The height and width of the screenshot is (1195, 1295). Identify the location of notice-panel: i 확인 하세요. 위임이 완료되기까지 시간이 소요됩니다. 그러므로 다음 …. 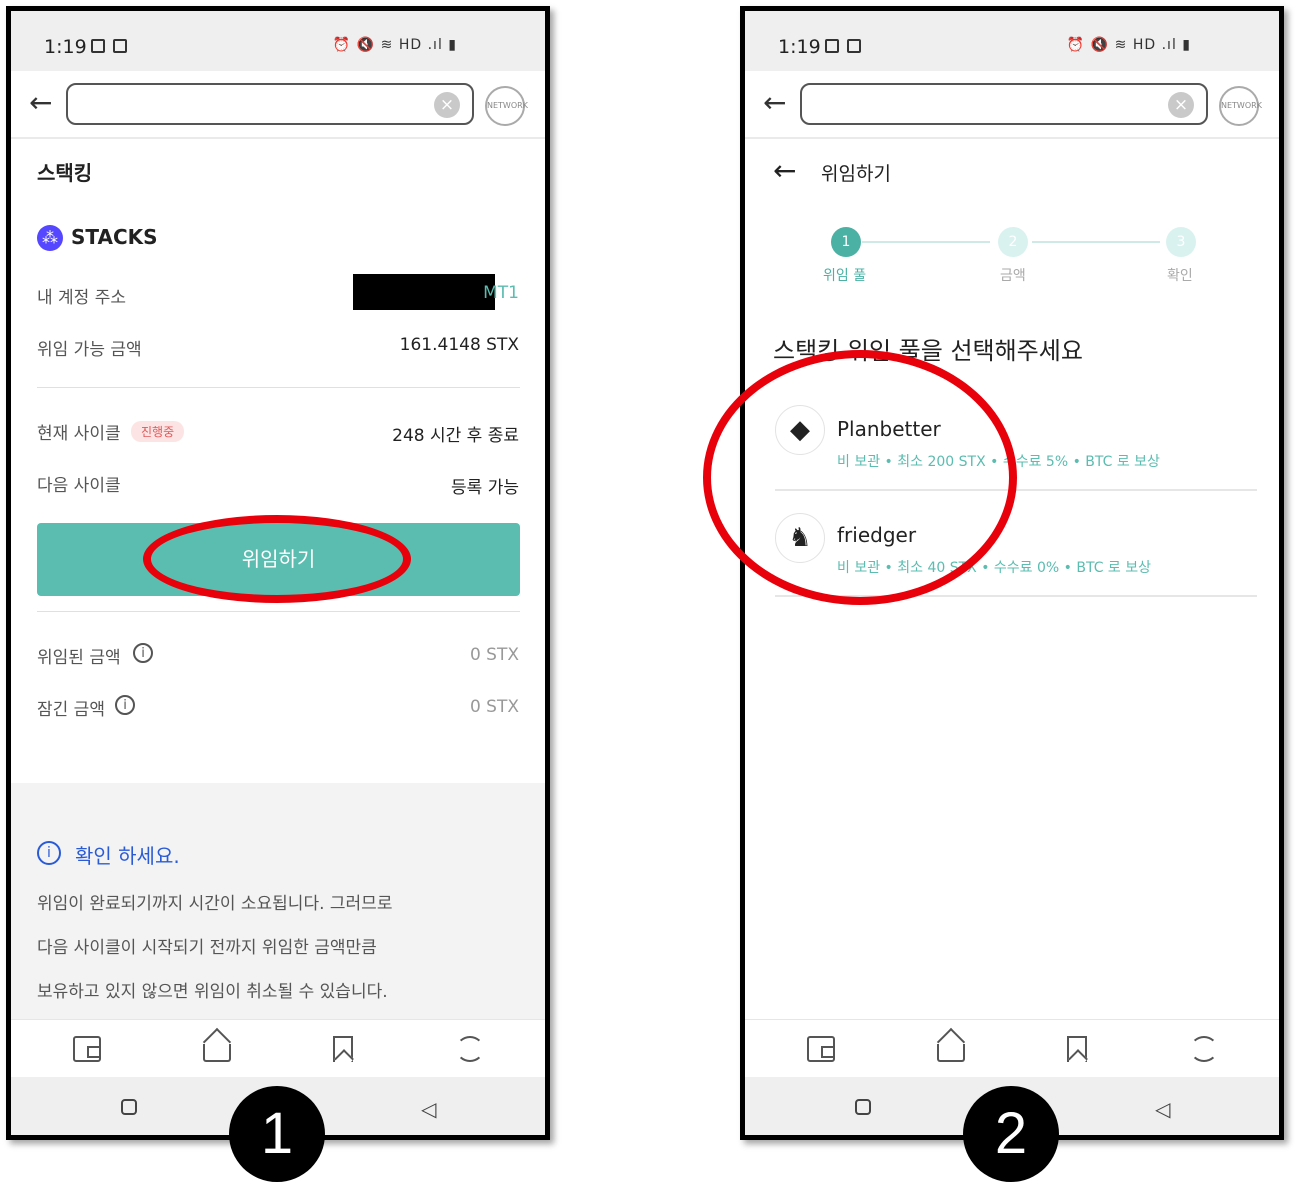
(278, 901).